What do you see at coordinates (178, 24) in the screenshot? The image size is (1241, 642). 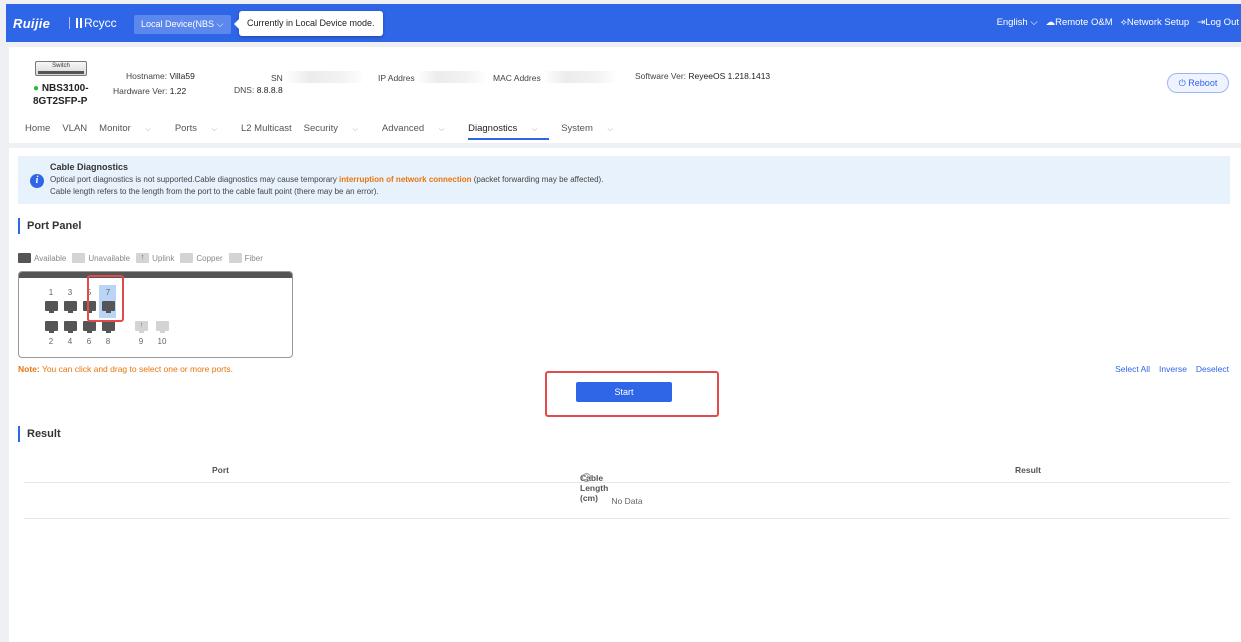 I see `device-mode-select-value: Local Device(NBS` at bounding box center [178, 24].